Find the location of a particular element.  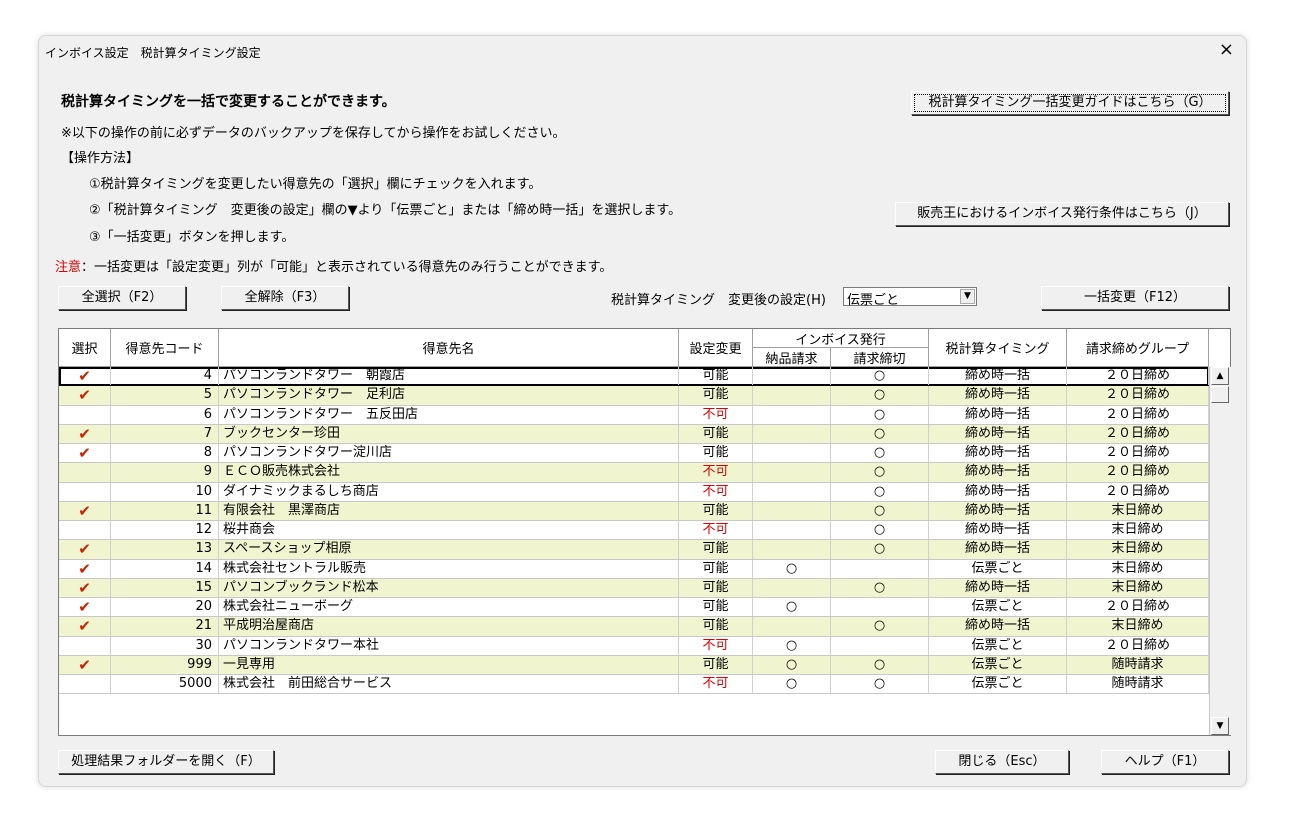

customer-code: 30 is located at coordinates (165, 645).